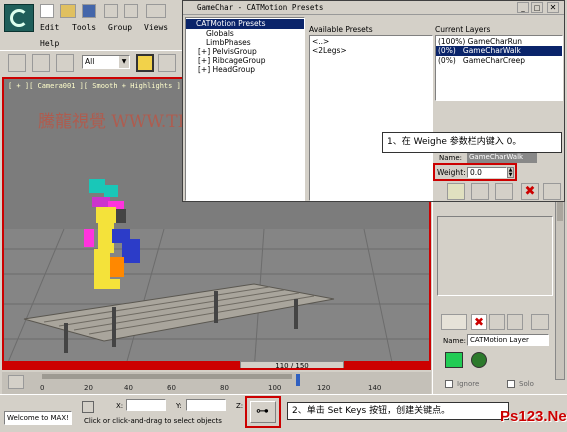 The height and width of the screenshot is (432, 567). Describe the element at coordinates (375, 388) in the screenshot. I see `tick-label-140: 140` at that location.